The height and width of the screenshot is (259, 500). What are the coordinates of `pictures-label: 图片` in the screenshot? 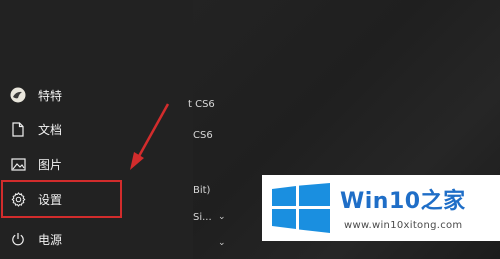 It's located at (50, 164).